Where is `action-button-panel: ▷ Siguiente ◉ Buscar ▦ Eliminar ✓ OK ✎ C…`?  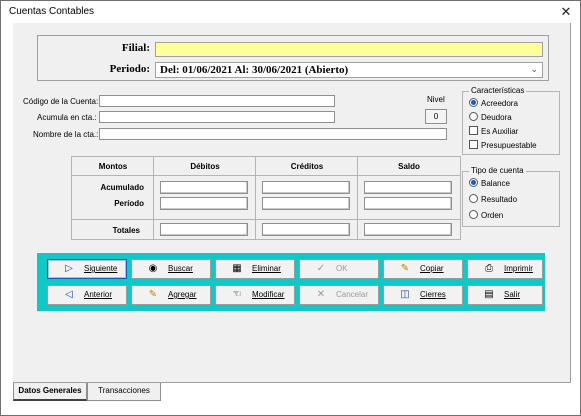 action-button-panel: ▷ Siguiente ◉ Buscar ▦ Eliminar ✓ OK ✎ C… is located at coordinates (291, 282).